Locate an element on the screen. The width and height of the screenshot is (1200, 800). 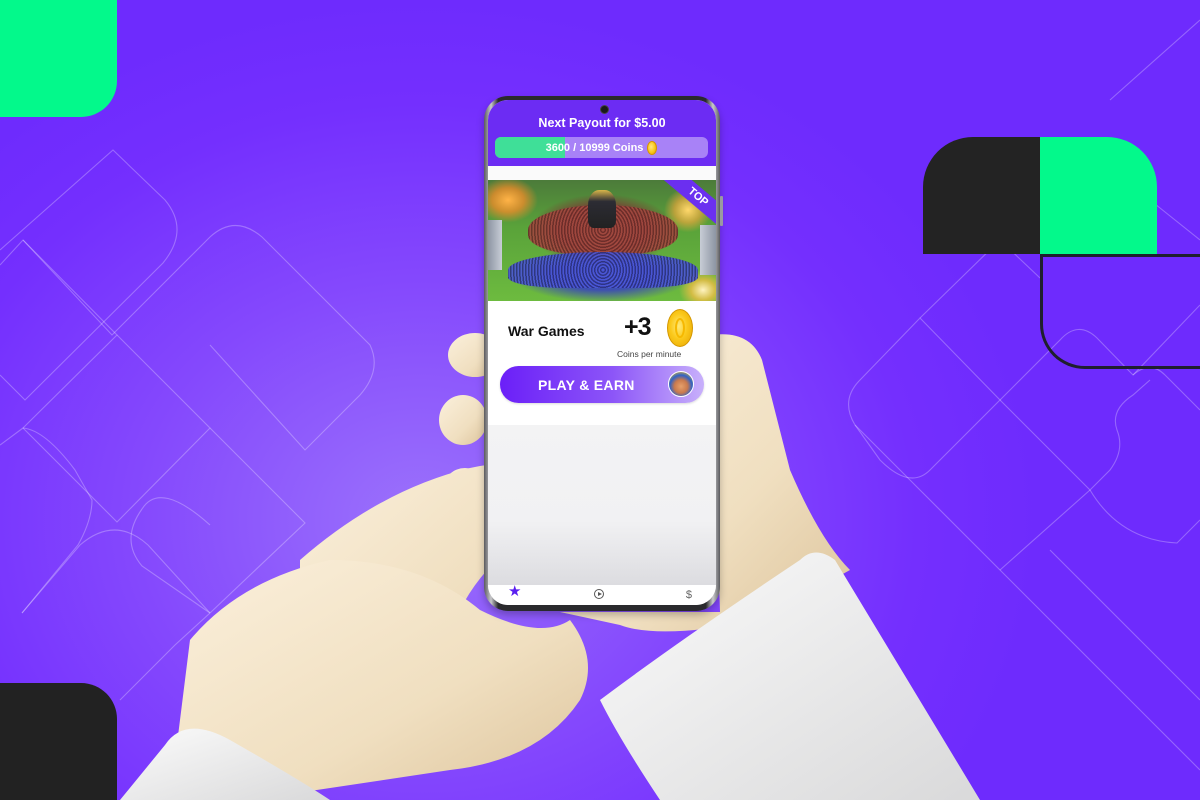
next-payout-title: Next Payout for $5.00 is located at coordinates (602, 123).